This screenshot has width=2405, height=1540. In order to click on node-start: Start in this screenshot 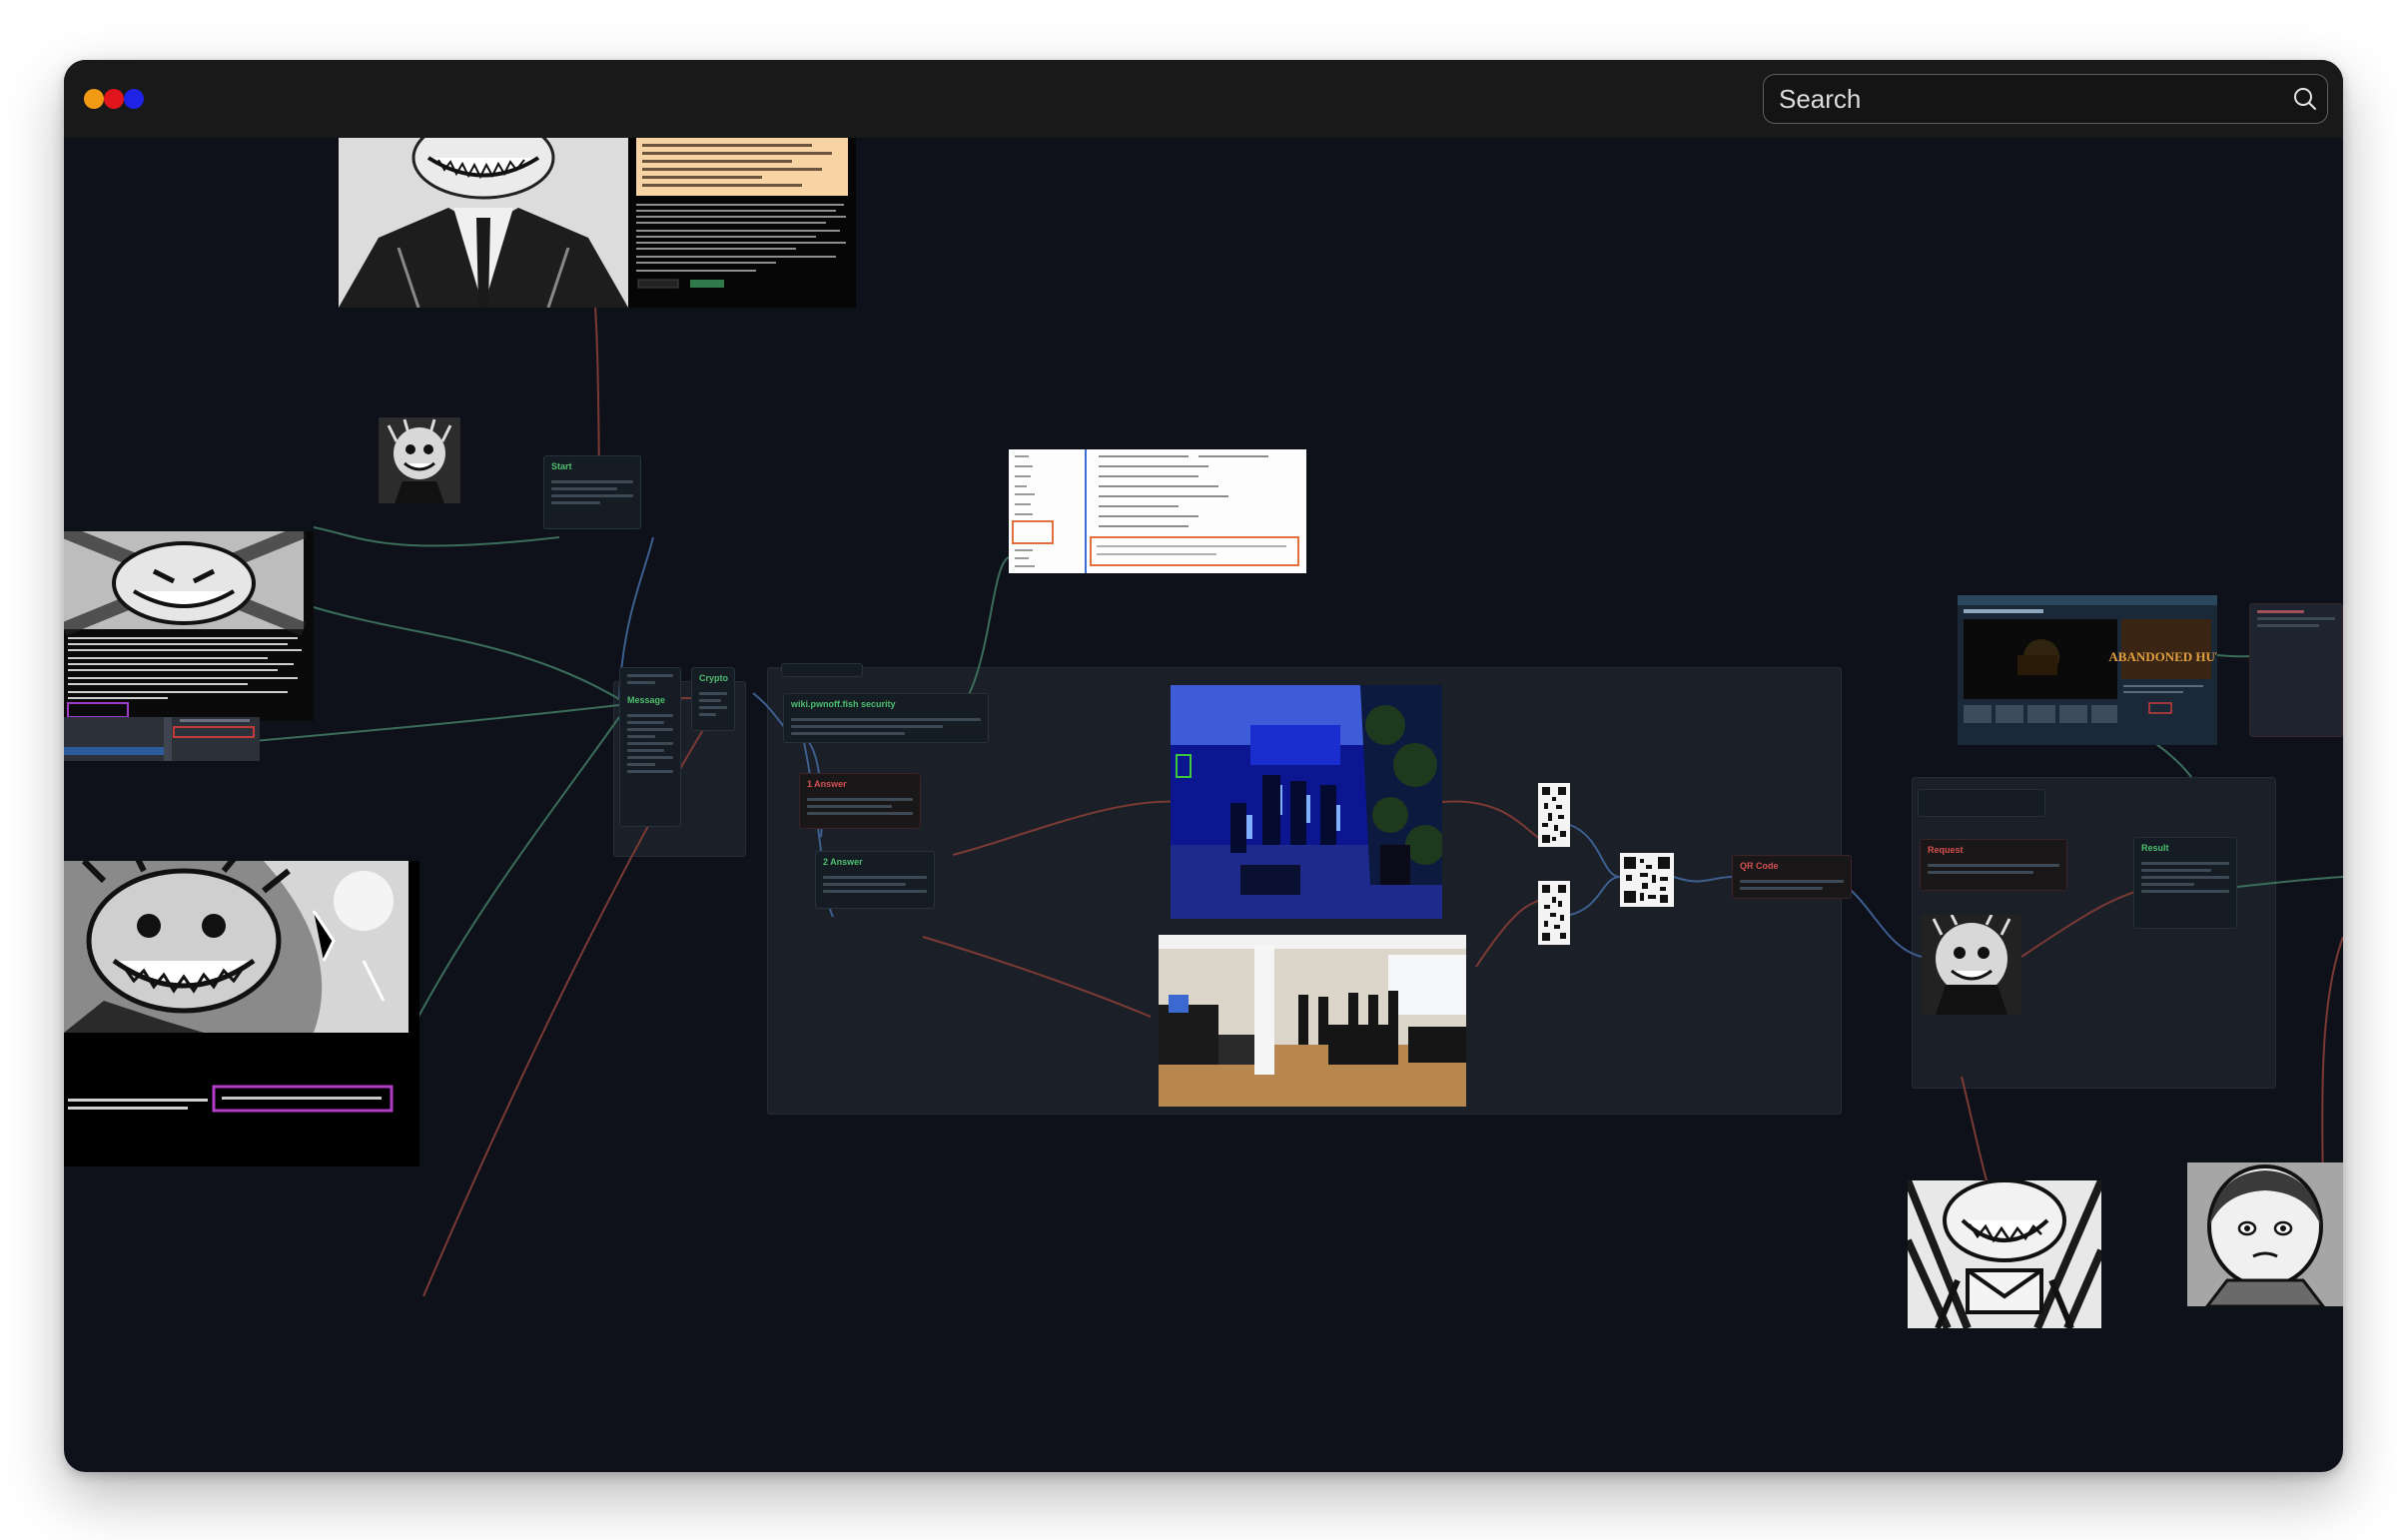, I will do `click(592, 492)`.